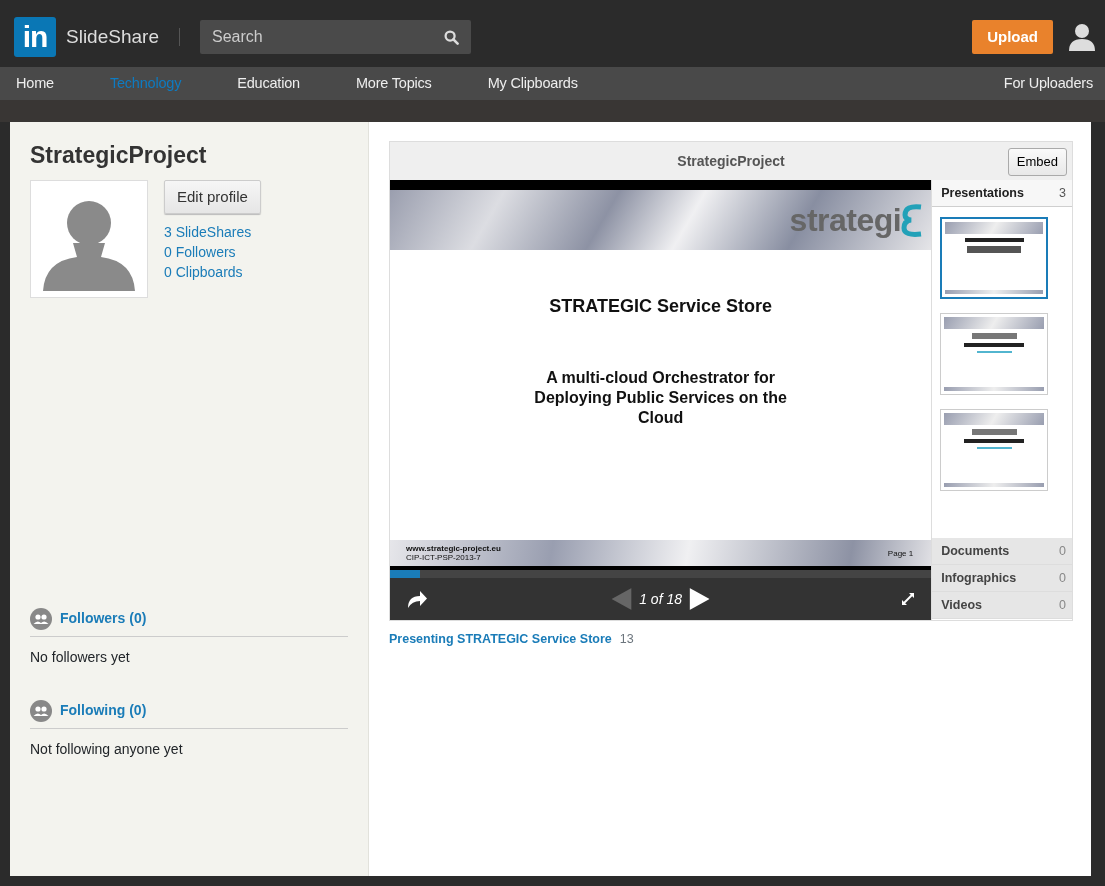  What do you see at coordinates (112, 37) in the screenshot?
I see `brand-name: SlideShare` at bounding box center [112, 37].